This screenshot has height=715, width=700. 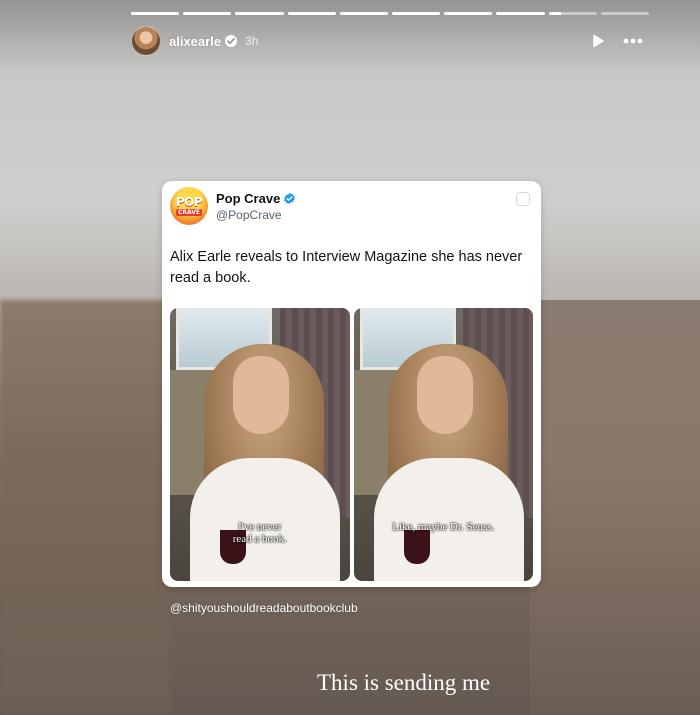 What do you see at coordinates (633, 41) in the screenshot?
I see `more-options-icon` at bounding box center [633, 41].